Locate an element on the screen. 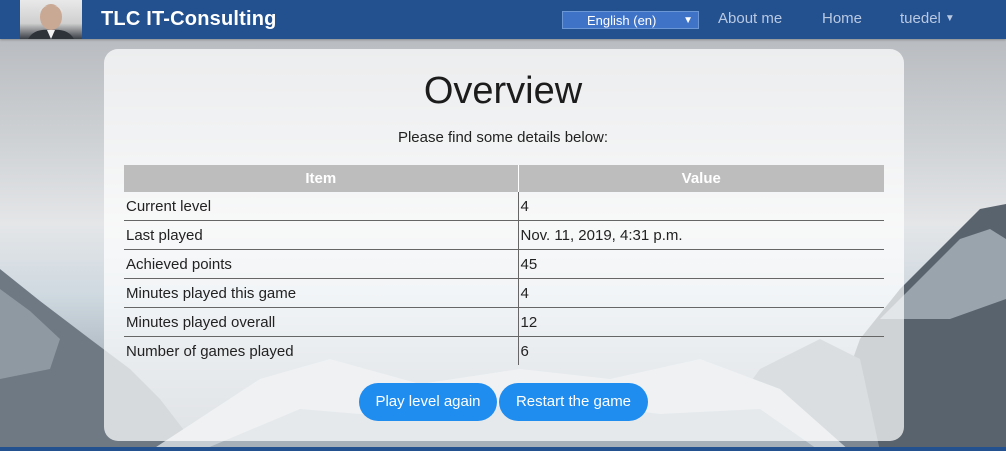 This screenshot has height=451, width=1006. row-label: Last played is located at coordinates (321, 235).